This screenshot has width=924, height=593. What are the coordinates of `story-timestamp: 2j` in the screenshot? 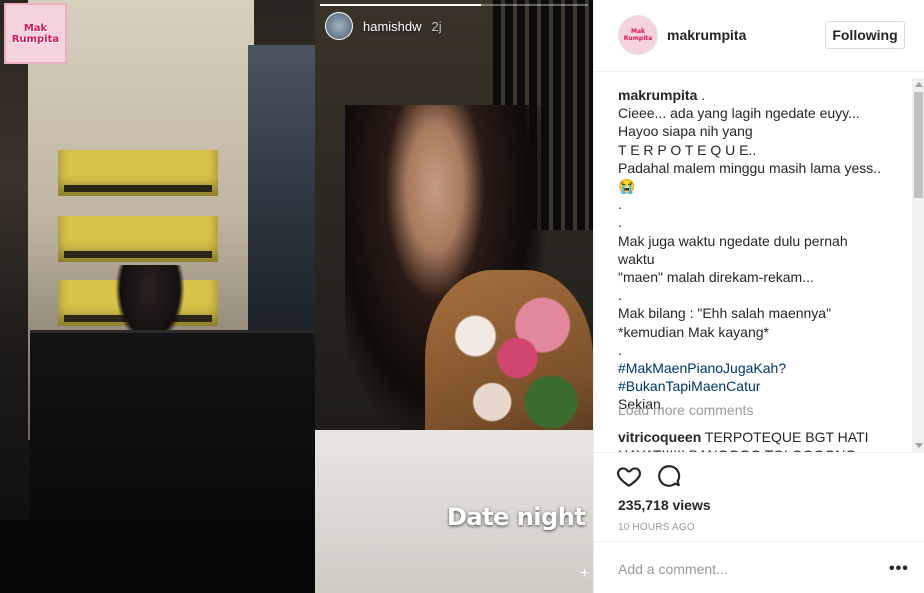 It's located at (436, 26).